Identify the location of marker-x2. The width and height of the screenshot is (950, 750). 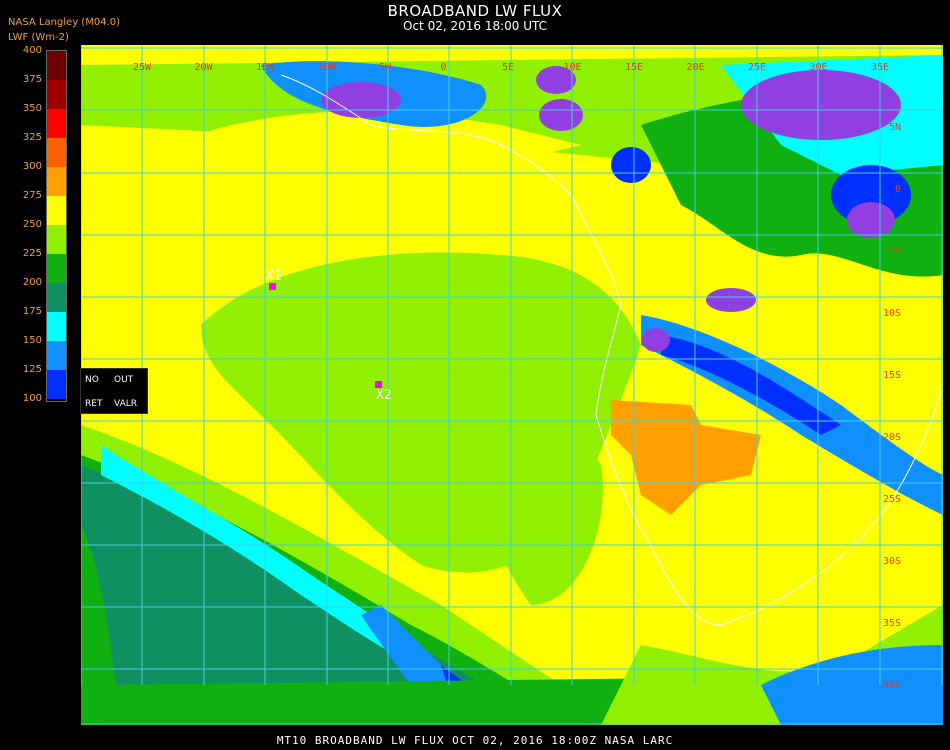
(378, 384).